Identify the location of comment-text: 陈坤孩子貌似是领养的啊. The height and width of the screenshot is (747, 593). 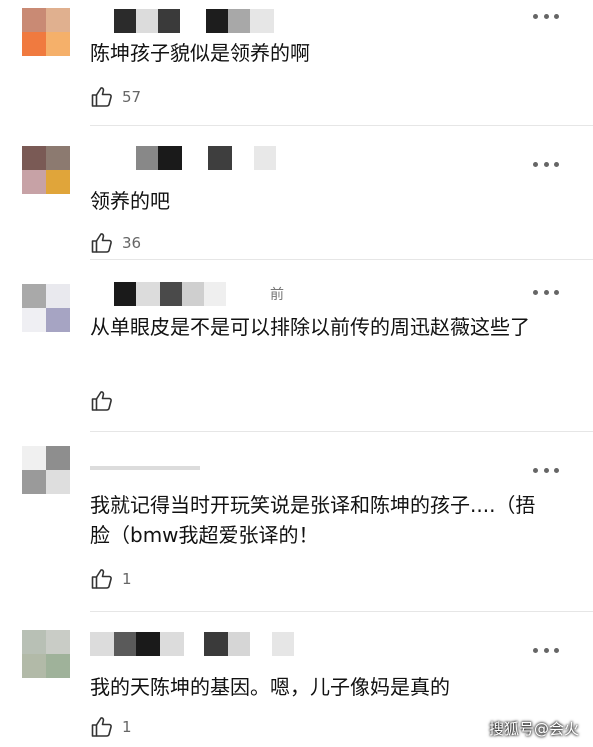
(200, 53).